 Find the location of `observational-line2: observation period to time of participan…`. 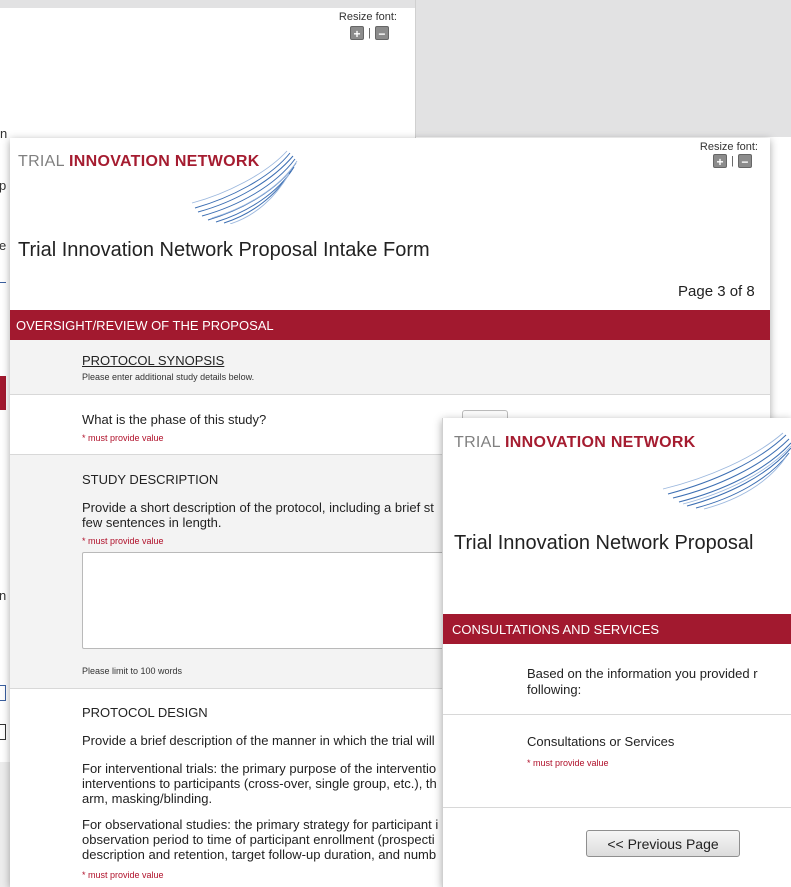

observational-line2: observation period to time of participan… is located at coordinates (258, 839).